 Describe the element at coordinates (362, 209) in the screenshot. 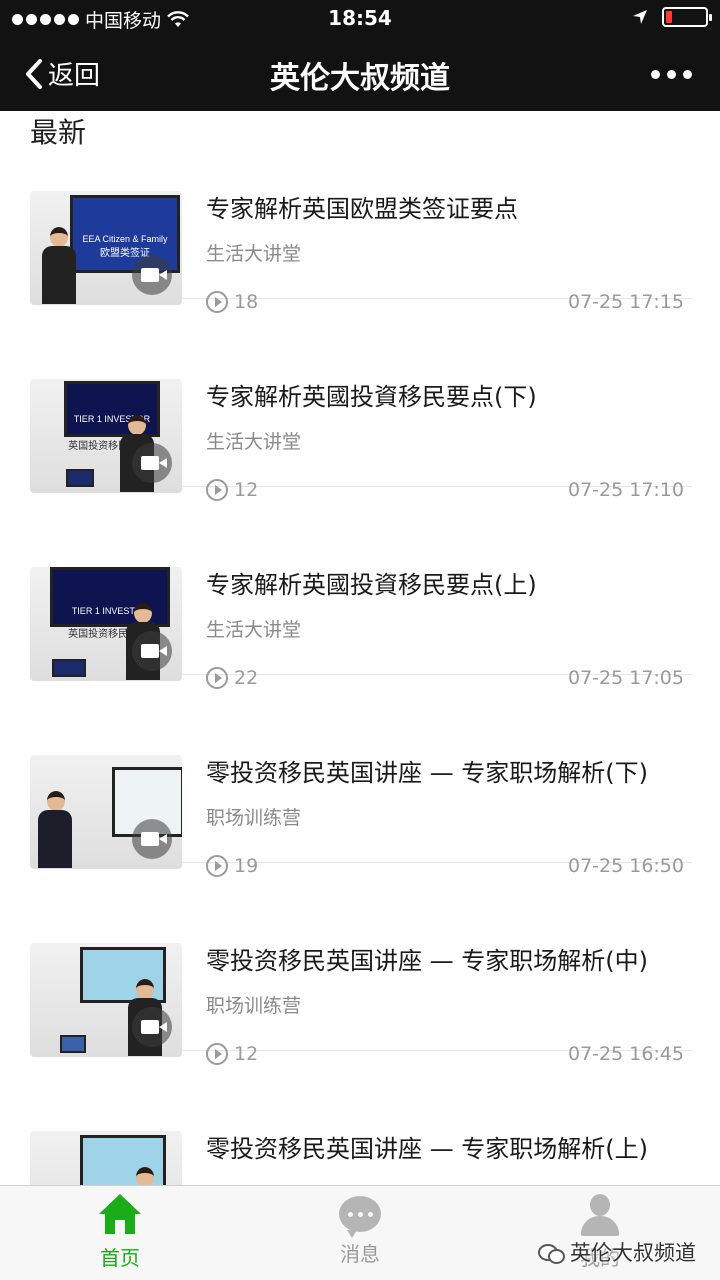

I see `item-title: 专家解析英国欧盟类签证要点` at that location.